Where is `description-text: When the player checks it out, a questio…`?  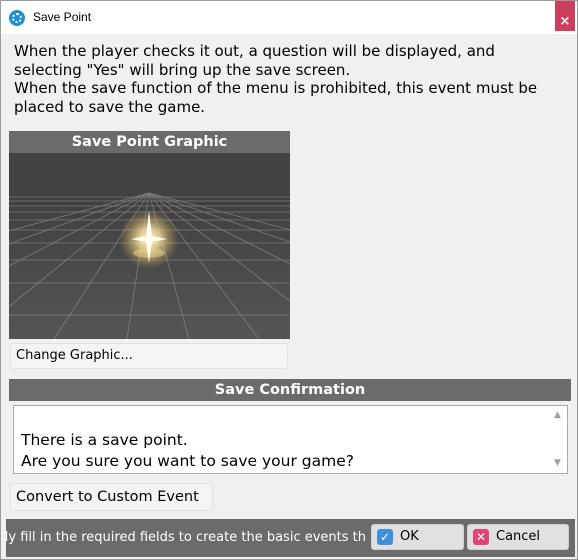 description-text: When the player checks it out, a questio… is located at coordinates (276, 79).